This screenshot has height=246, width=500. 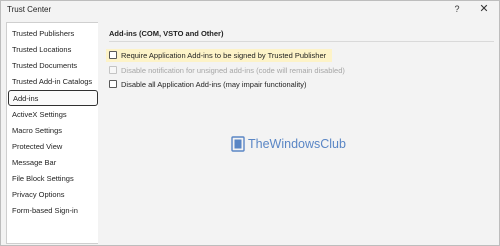 I want to click on help-button: ?, so click(x=457, y=9).